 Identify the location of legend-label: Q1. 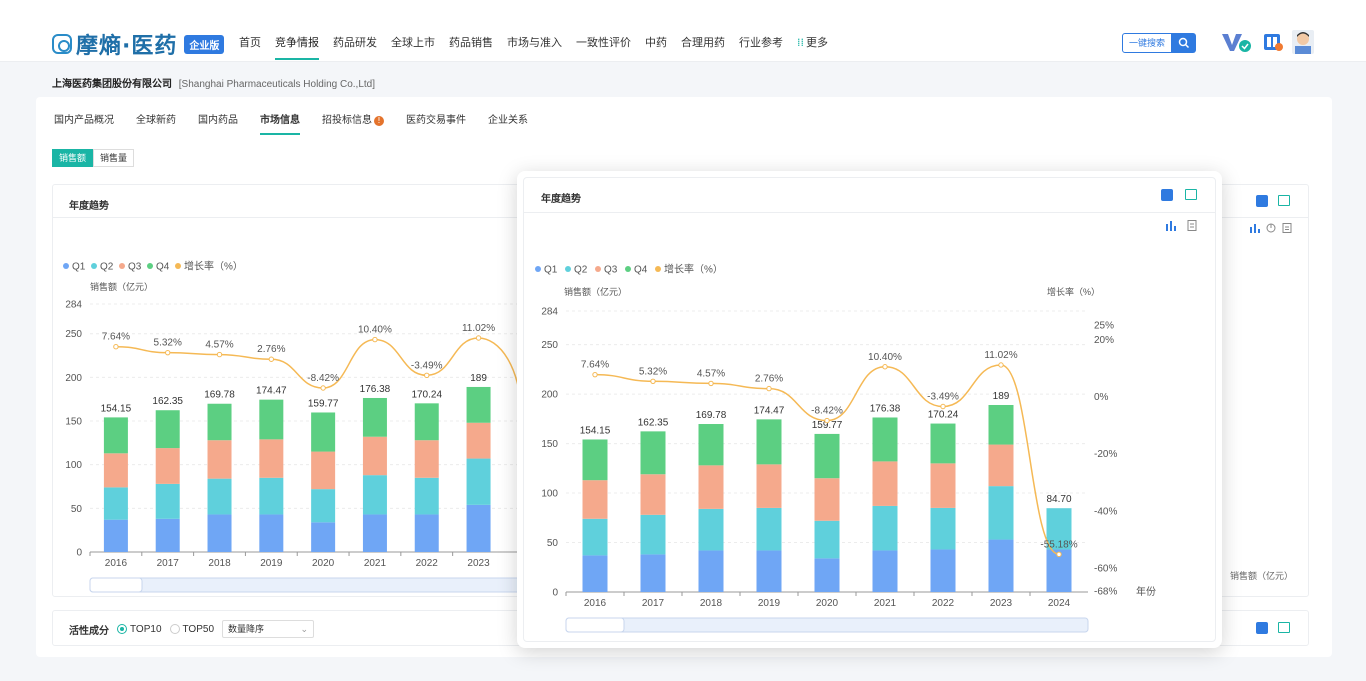
(551, 270).